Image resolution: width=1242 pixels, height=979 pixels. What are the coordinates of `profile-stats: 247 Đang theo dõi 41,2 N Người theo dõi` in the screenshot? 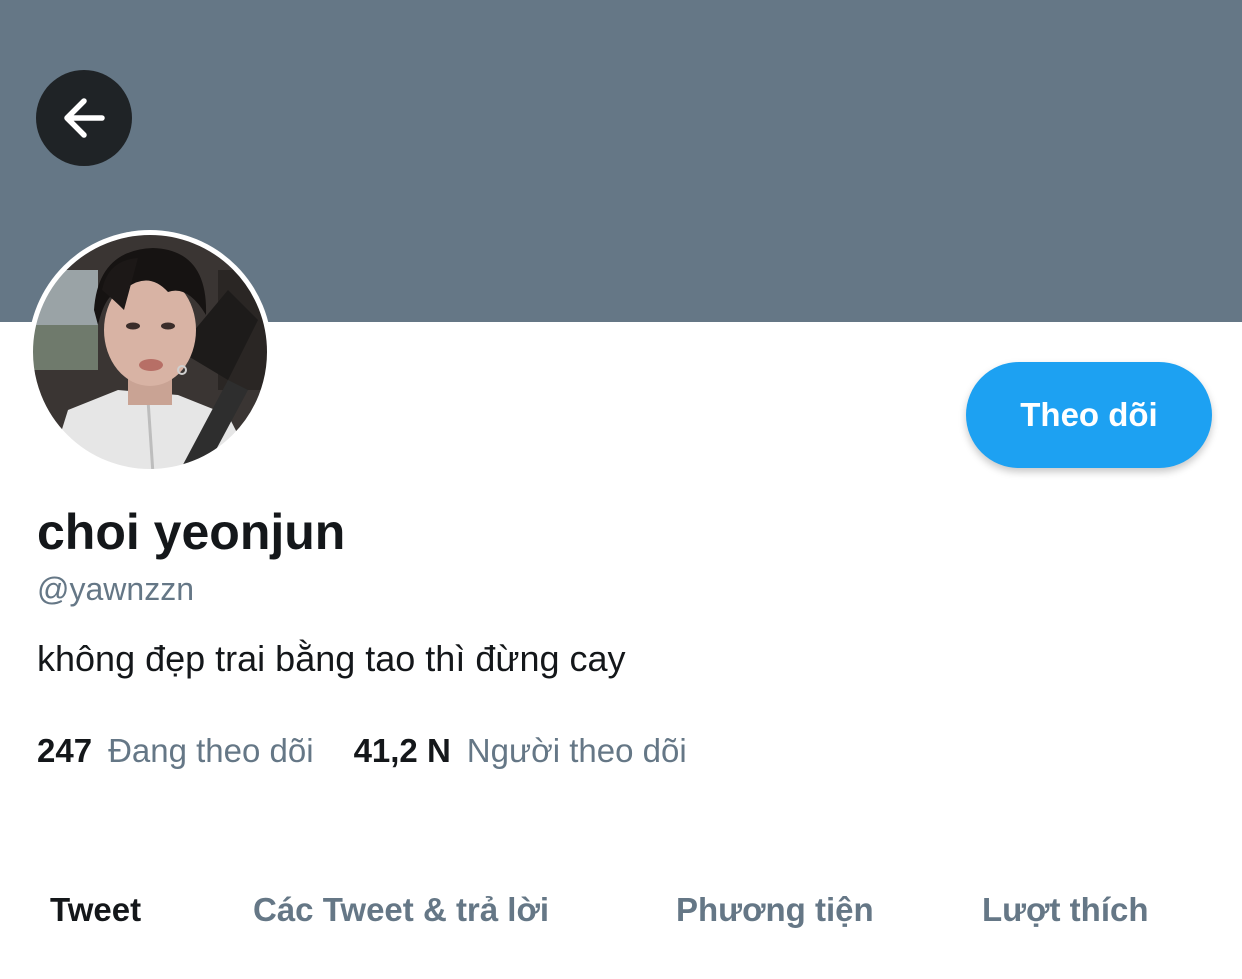 It's located at (362, 751).